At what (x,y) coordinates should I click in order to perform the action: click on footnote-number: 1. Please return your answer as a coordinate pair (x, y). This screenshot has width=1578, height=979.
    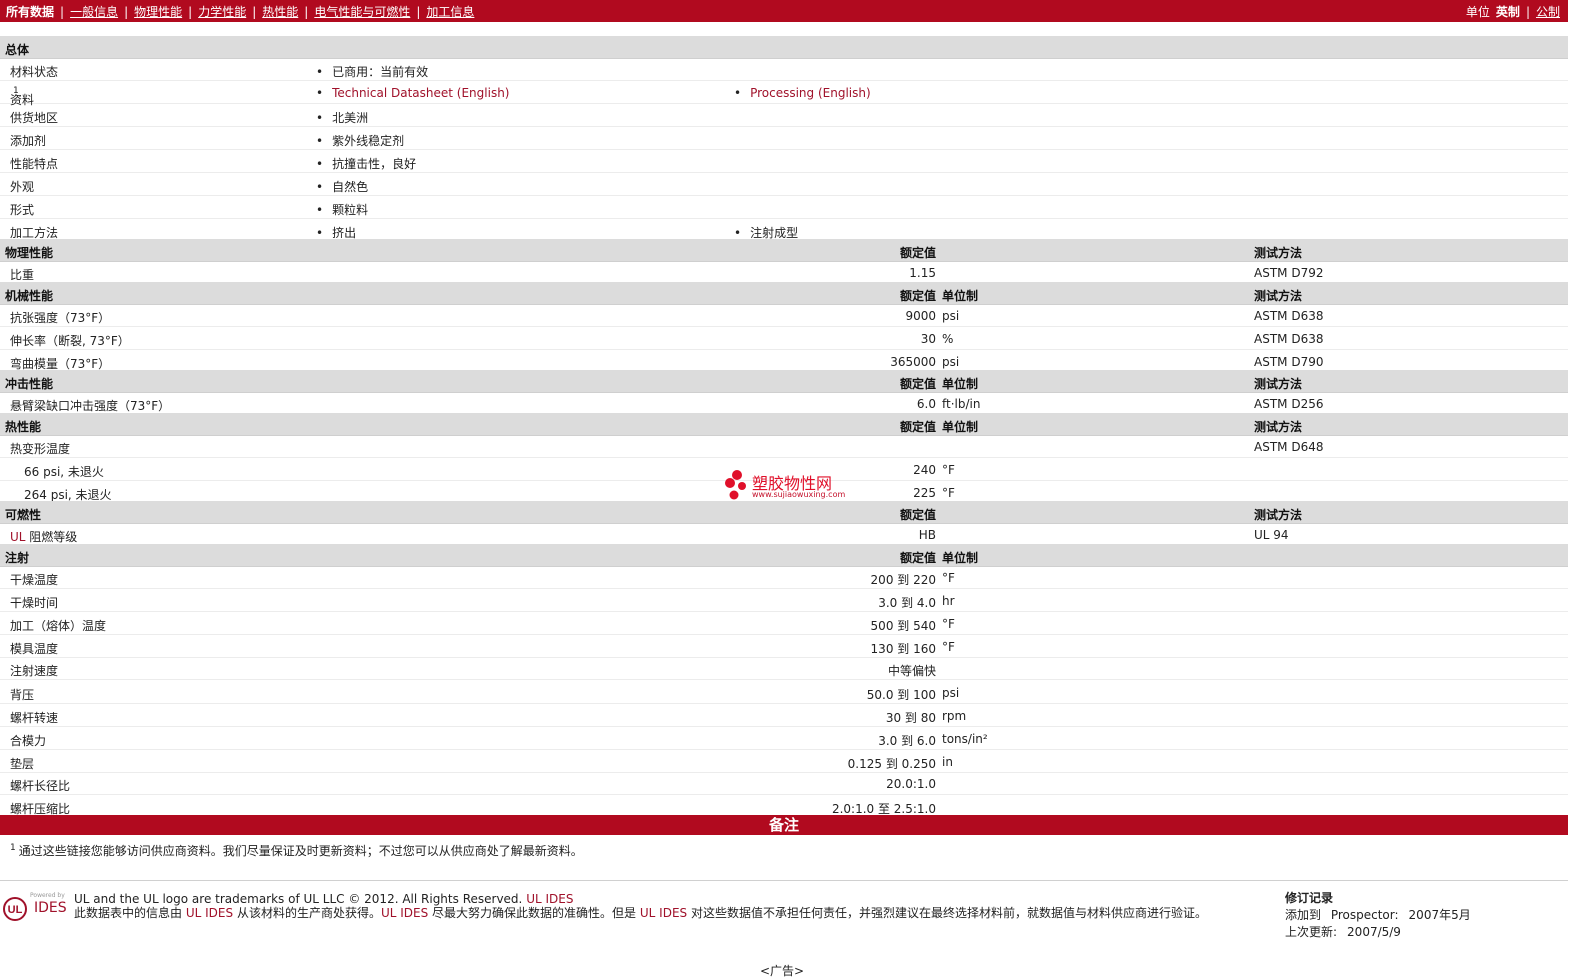
    Looking at the image, I should click on (13, 848).